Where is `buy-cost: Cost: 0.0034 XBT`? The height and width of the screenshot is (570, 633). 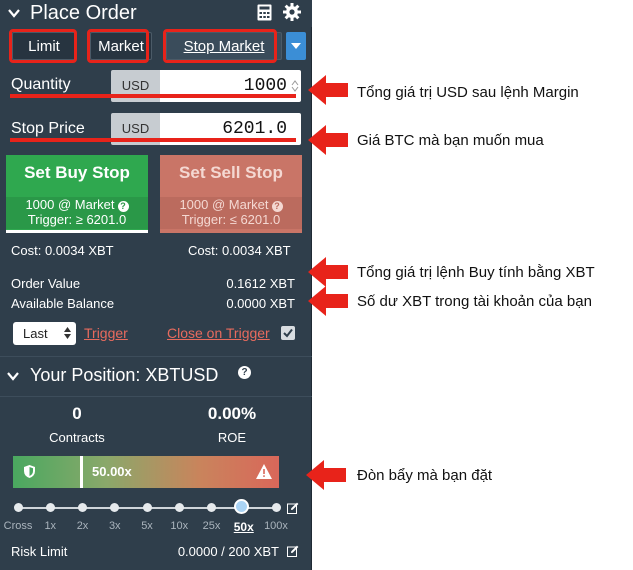 buy-cost: Cost: 0.0034 XBT is located at coordinates (62, 250).